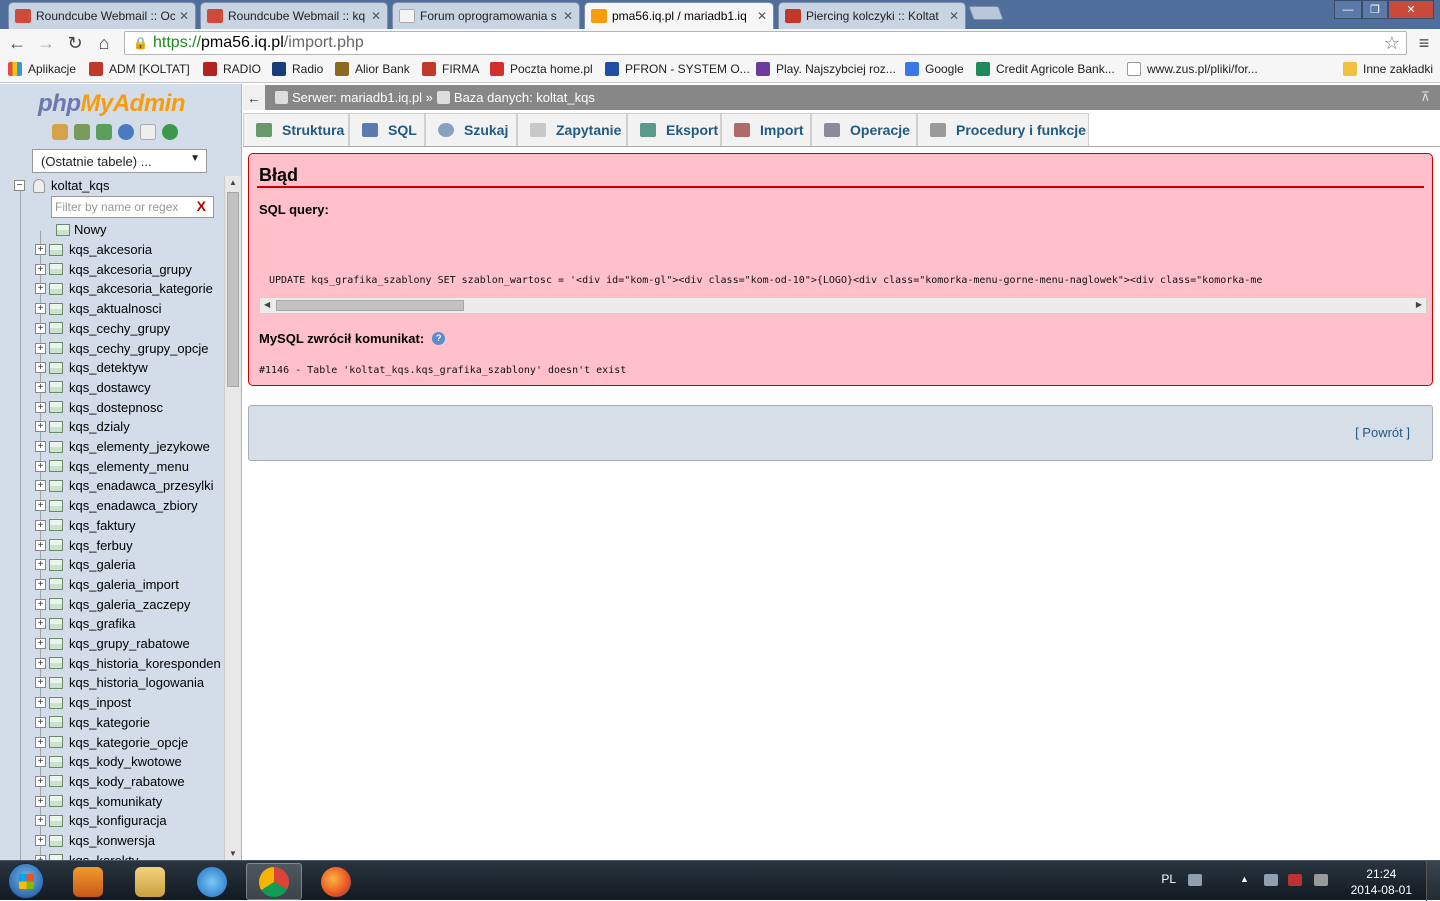  Describe the element at coordinates (336, 881) in the screenshot. I see `taskbar-firefox` at that location.